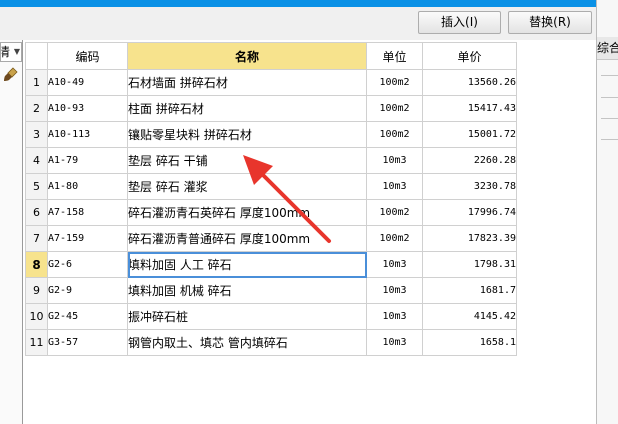  What do you see at coordinates (295, 207) in the screenshot?
I see `arrow-shaft` at bounding box center [295, 207].